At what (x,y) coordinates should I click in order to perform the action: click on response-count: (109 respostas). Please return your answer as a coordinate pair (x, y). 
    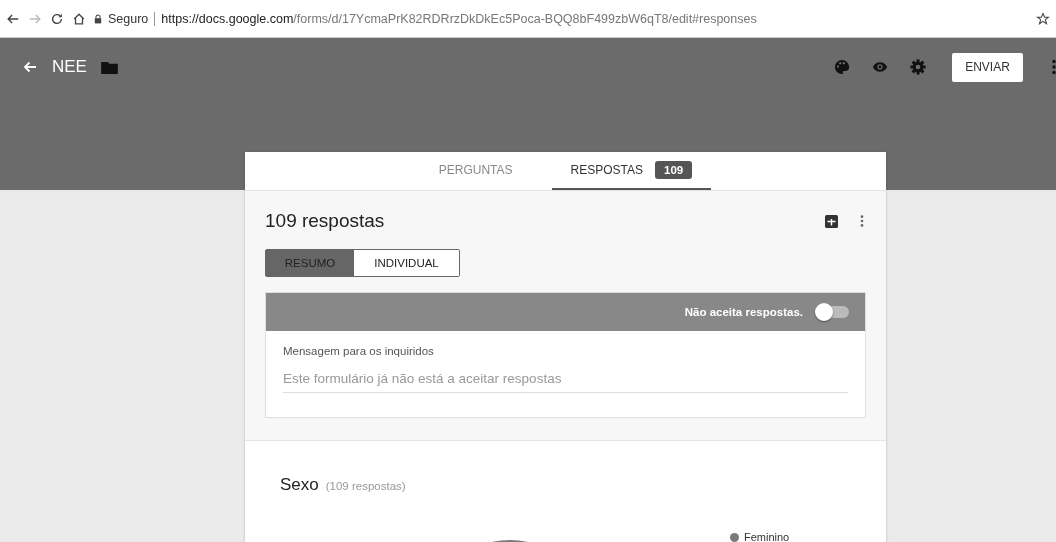
    Looking at the image, I should click on (365, 486).